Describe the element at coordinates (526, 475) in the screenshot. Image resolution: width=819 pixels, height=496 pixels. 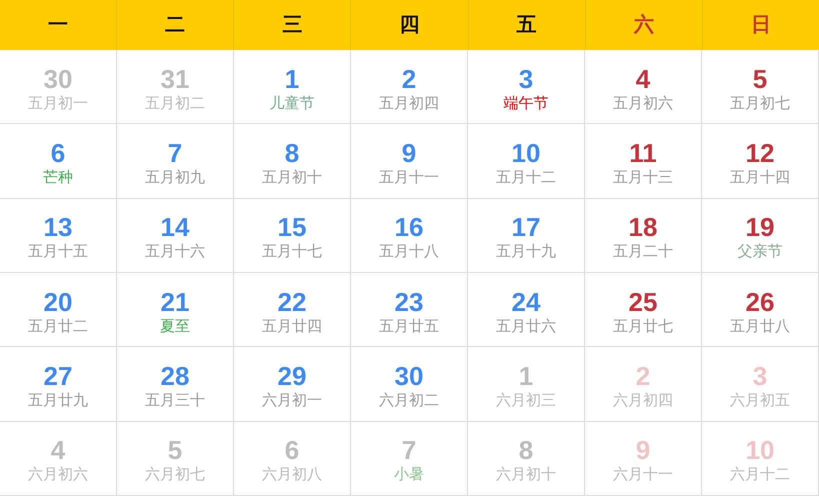
I see `lunar-date: 六月初十` at that location.